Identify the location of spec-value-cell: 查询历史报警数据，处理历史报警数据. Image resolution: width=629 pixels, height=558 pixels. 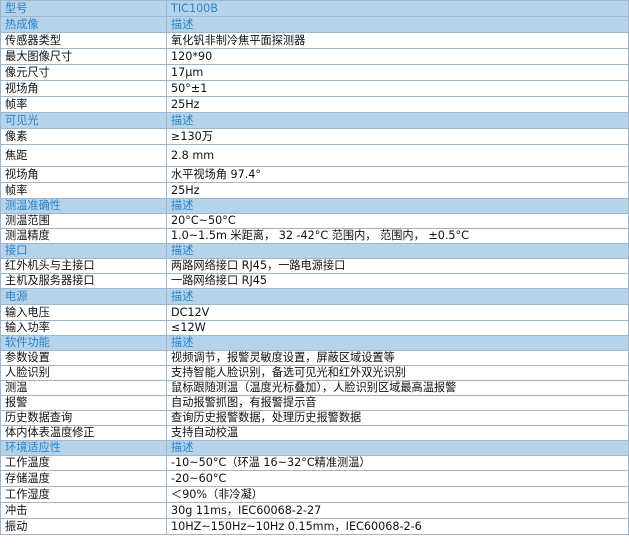
(397, 418).